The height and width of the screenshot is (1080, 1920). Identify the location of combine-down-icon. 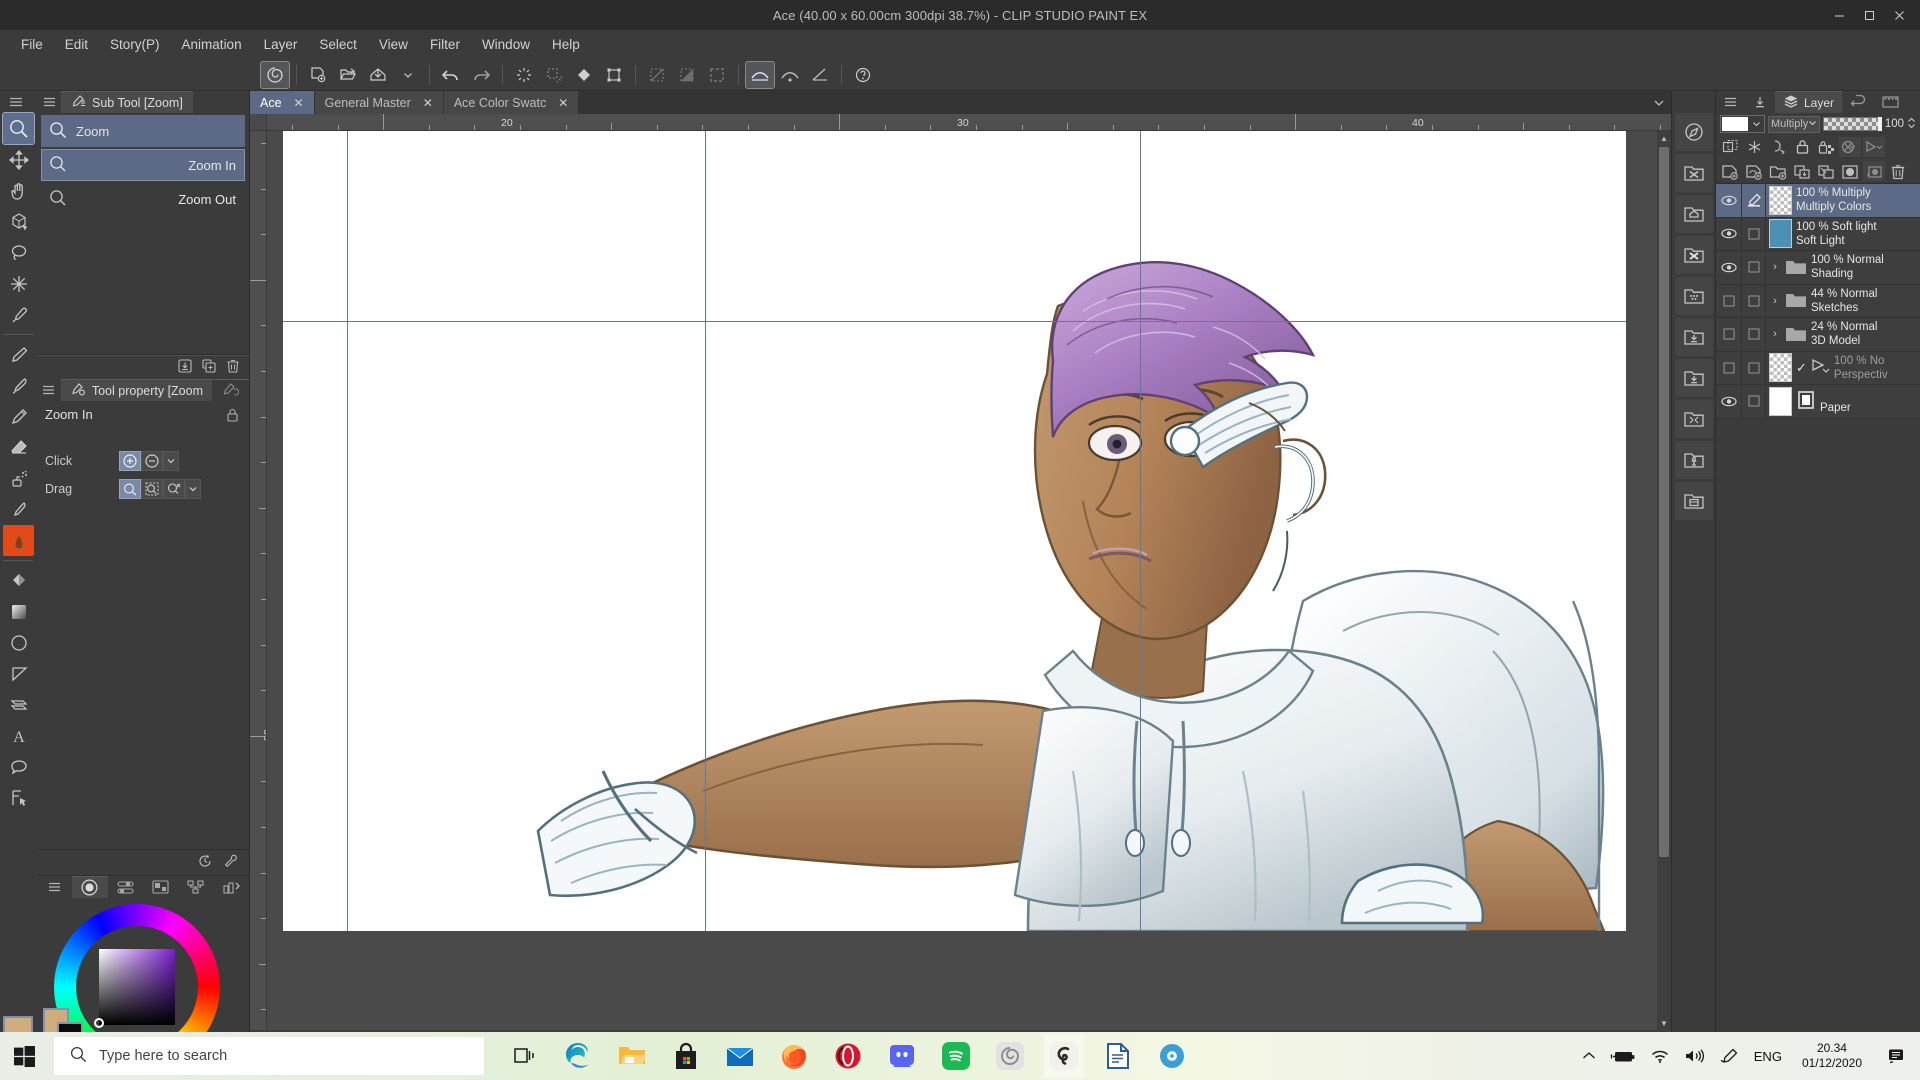
(1826, 171).